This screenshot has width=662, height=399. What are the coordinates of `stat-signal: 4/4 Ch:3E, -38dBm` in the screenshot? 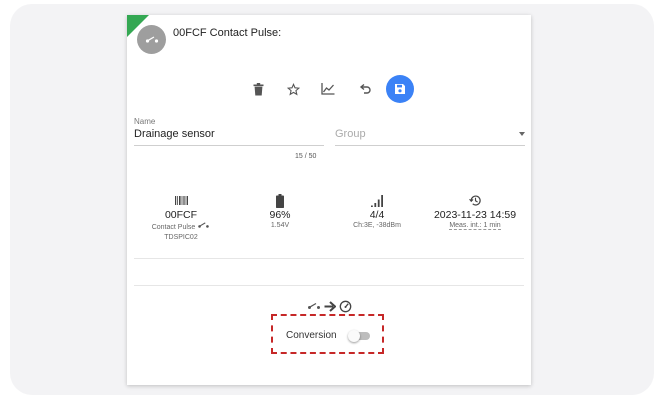 It's located at (377, 211).